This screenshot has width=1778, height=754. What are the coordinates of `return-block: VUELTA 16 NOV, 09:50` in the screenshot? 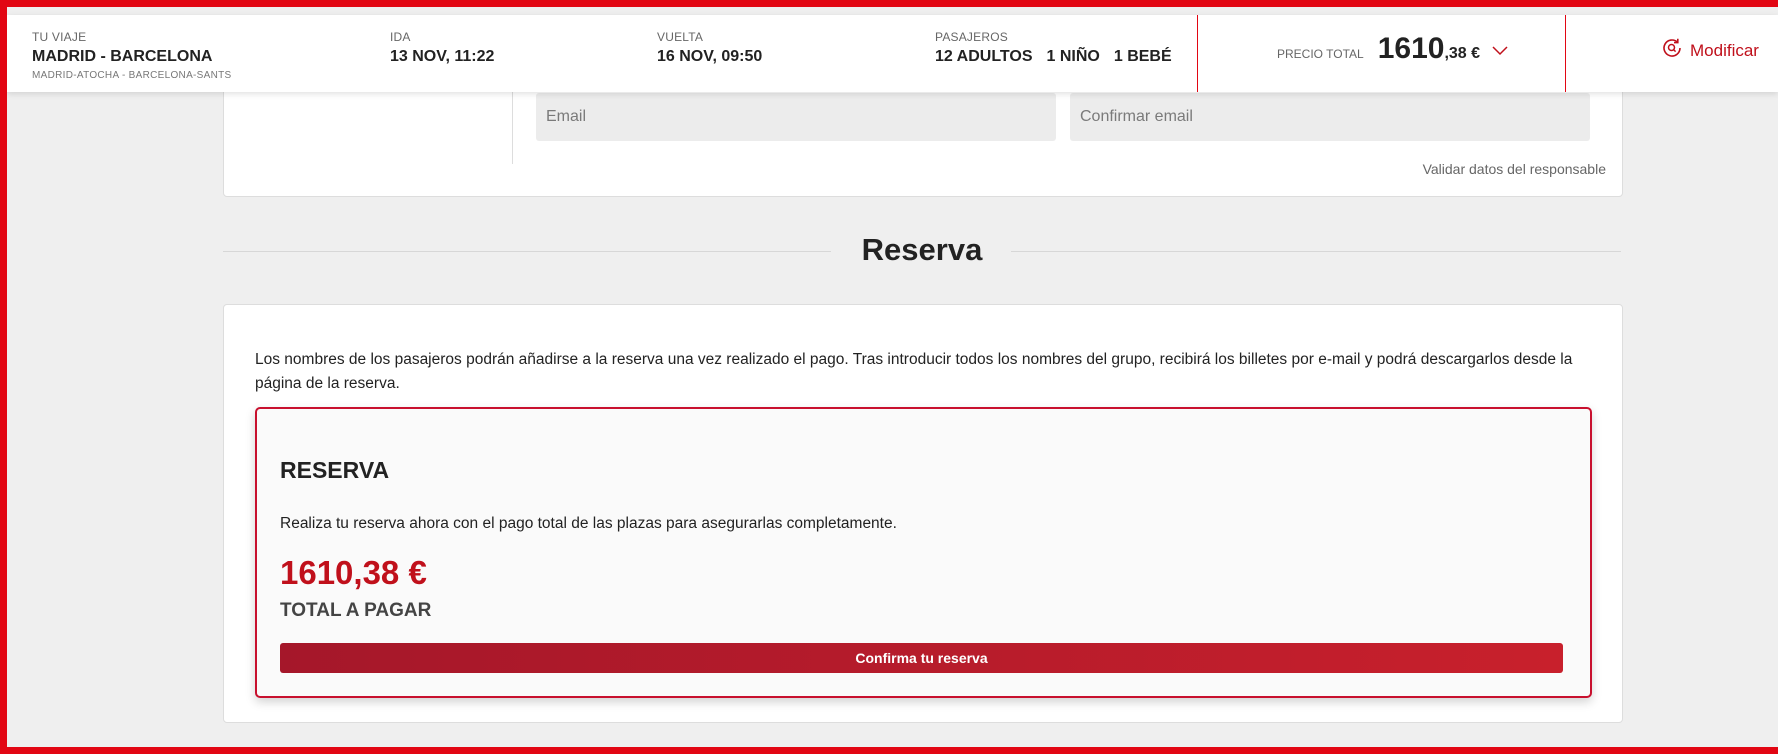 It's located at (709, 48).